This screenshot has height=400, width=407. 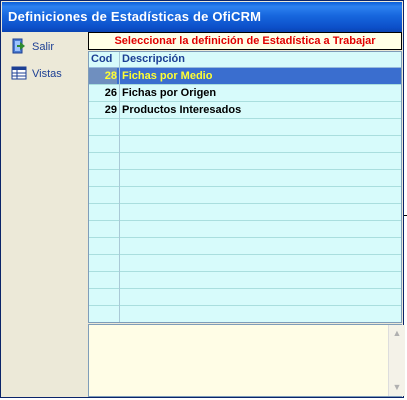 What do you see at coordinates (245, 360) in the screenshot?
I see `notes-textarea` at bounding box center [245, 360].